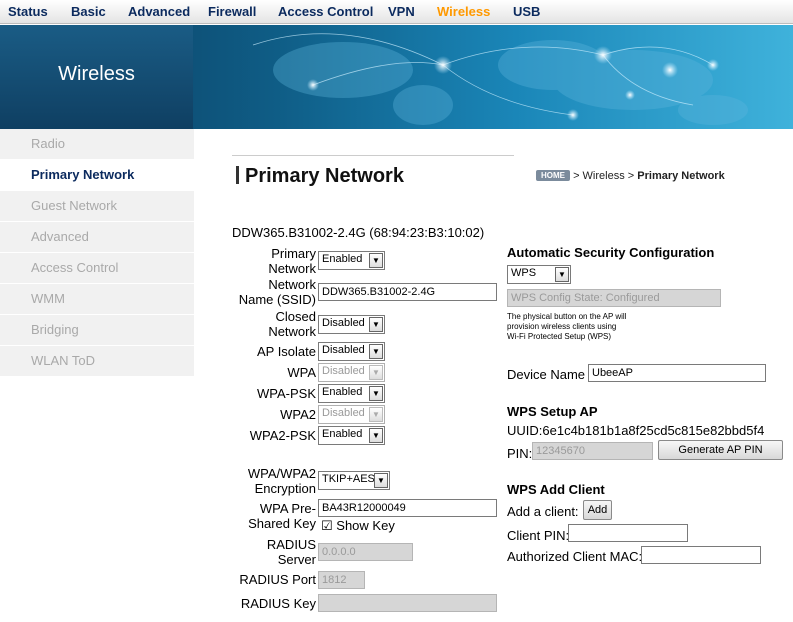 The image size is (793, 622). What do you see at coordinates (407, 508) in the screenshot?
I see `psk-input: BA43R12000049` at bounding box center [407, 508].